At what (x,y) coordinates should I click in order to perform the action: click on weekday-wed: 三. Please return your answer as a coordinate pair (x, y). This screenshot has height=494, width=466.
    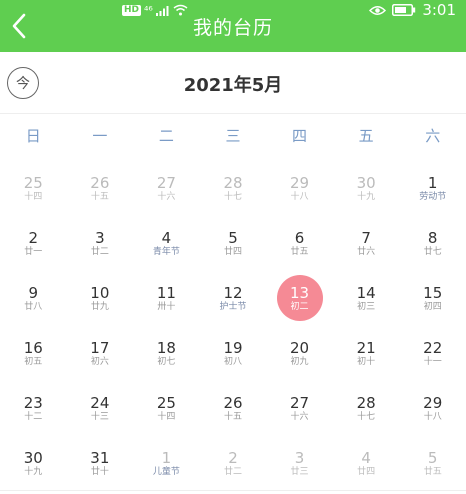
    Looking at the image, I should click on (233, 136).